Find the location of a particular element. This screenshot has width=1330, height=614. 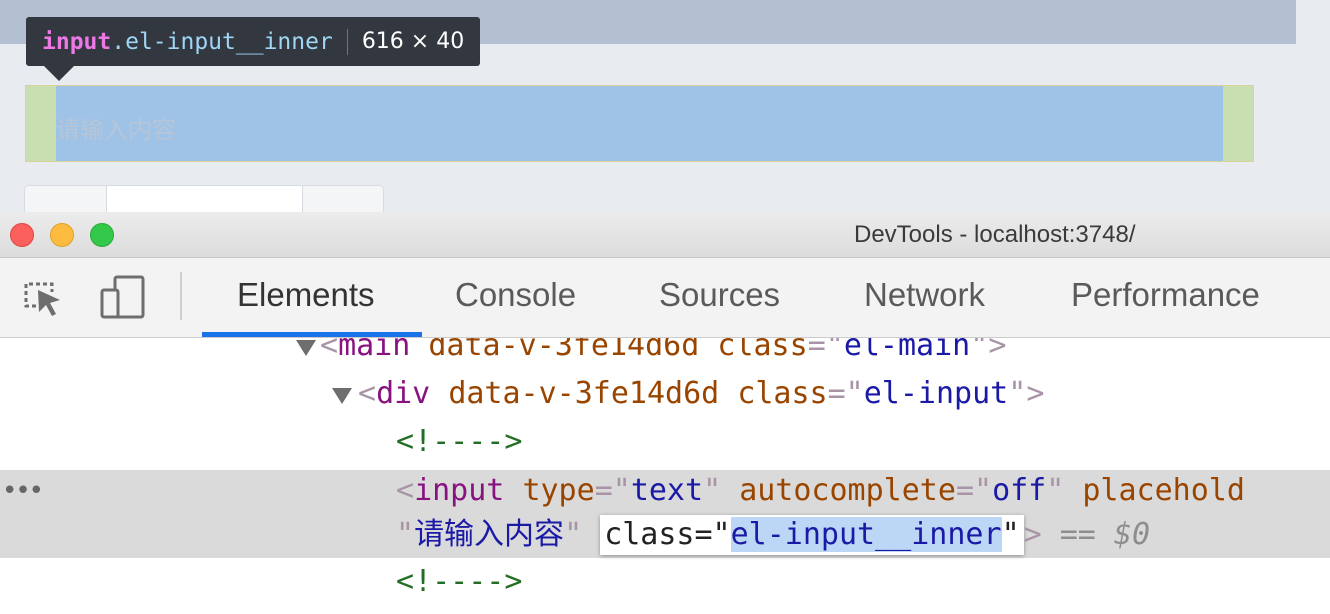

inspect-element-icon is located at coordinates (43, 297).